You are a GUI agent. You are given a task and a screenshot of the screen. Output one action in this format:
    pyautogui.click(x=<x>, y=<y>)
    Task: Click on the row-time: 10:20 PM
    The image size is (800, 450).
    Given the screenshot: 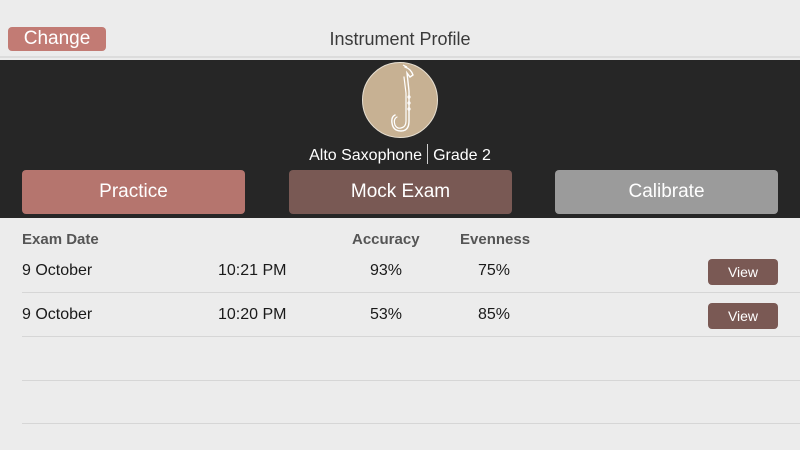 What is the action you would take?
    pyautogui.click(x=252, y=314)
    